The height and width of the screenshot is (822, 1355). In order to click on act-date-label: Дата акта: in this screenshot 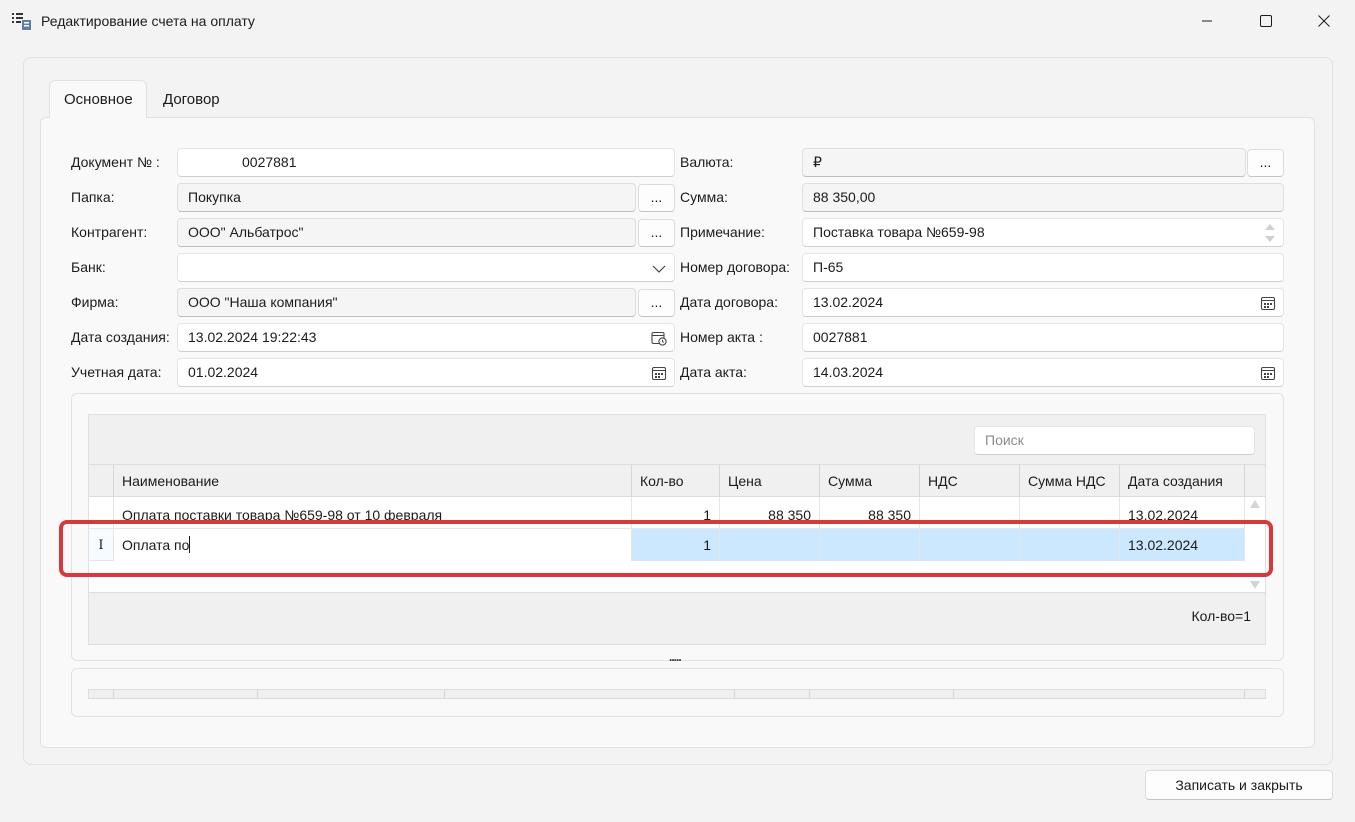, I will do `click(713, 372)`.